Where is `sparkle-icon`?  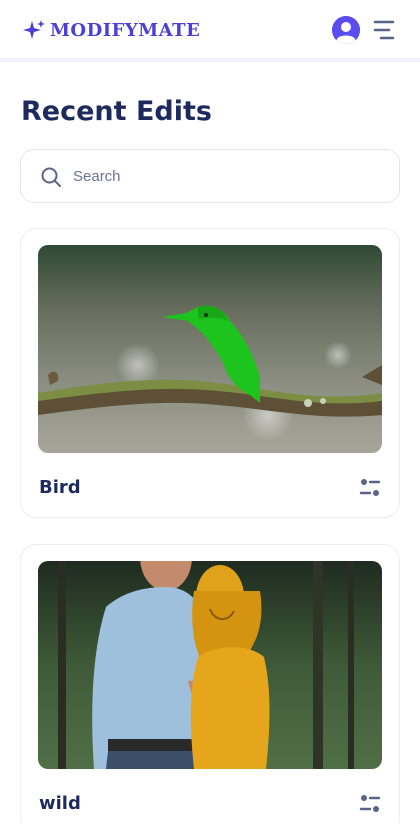
sparkle-icon is located at coordinates (34, 29).